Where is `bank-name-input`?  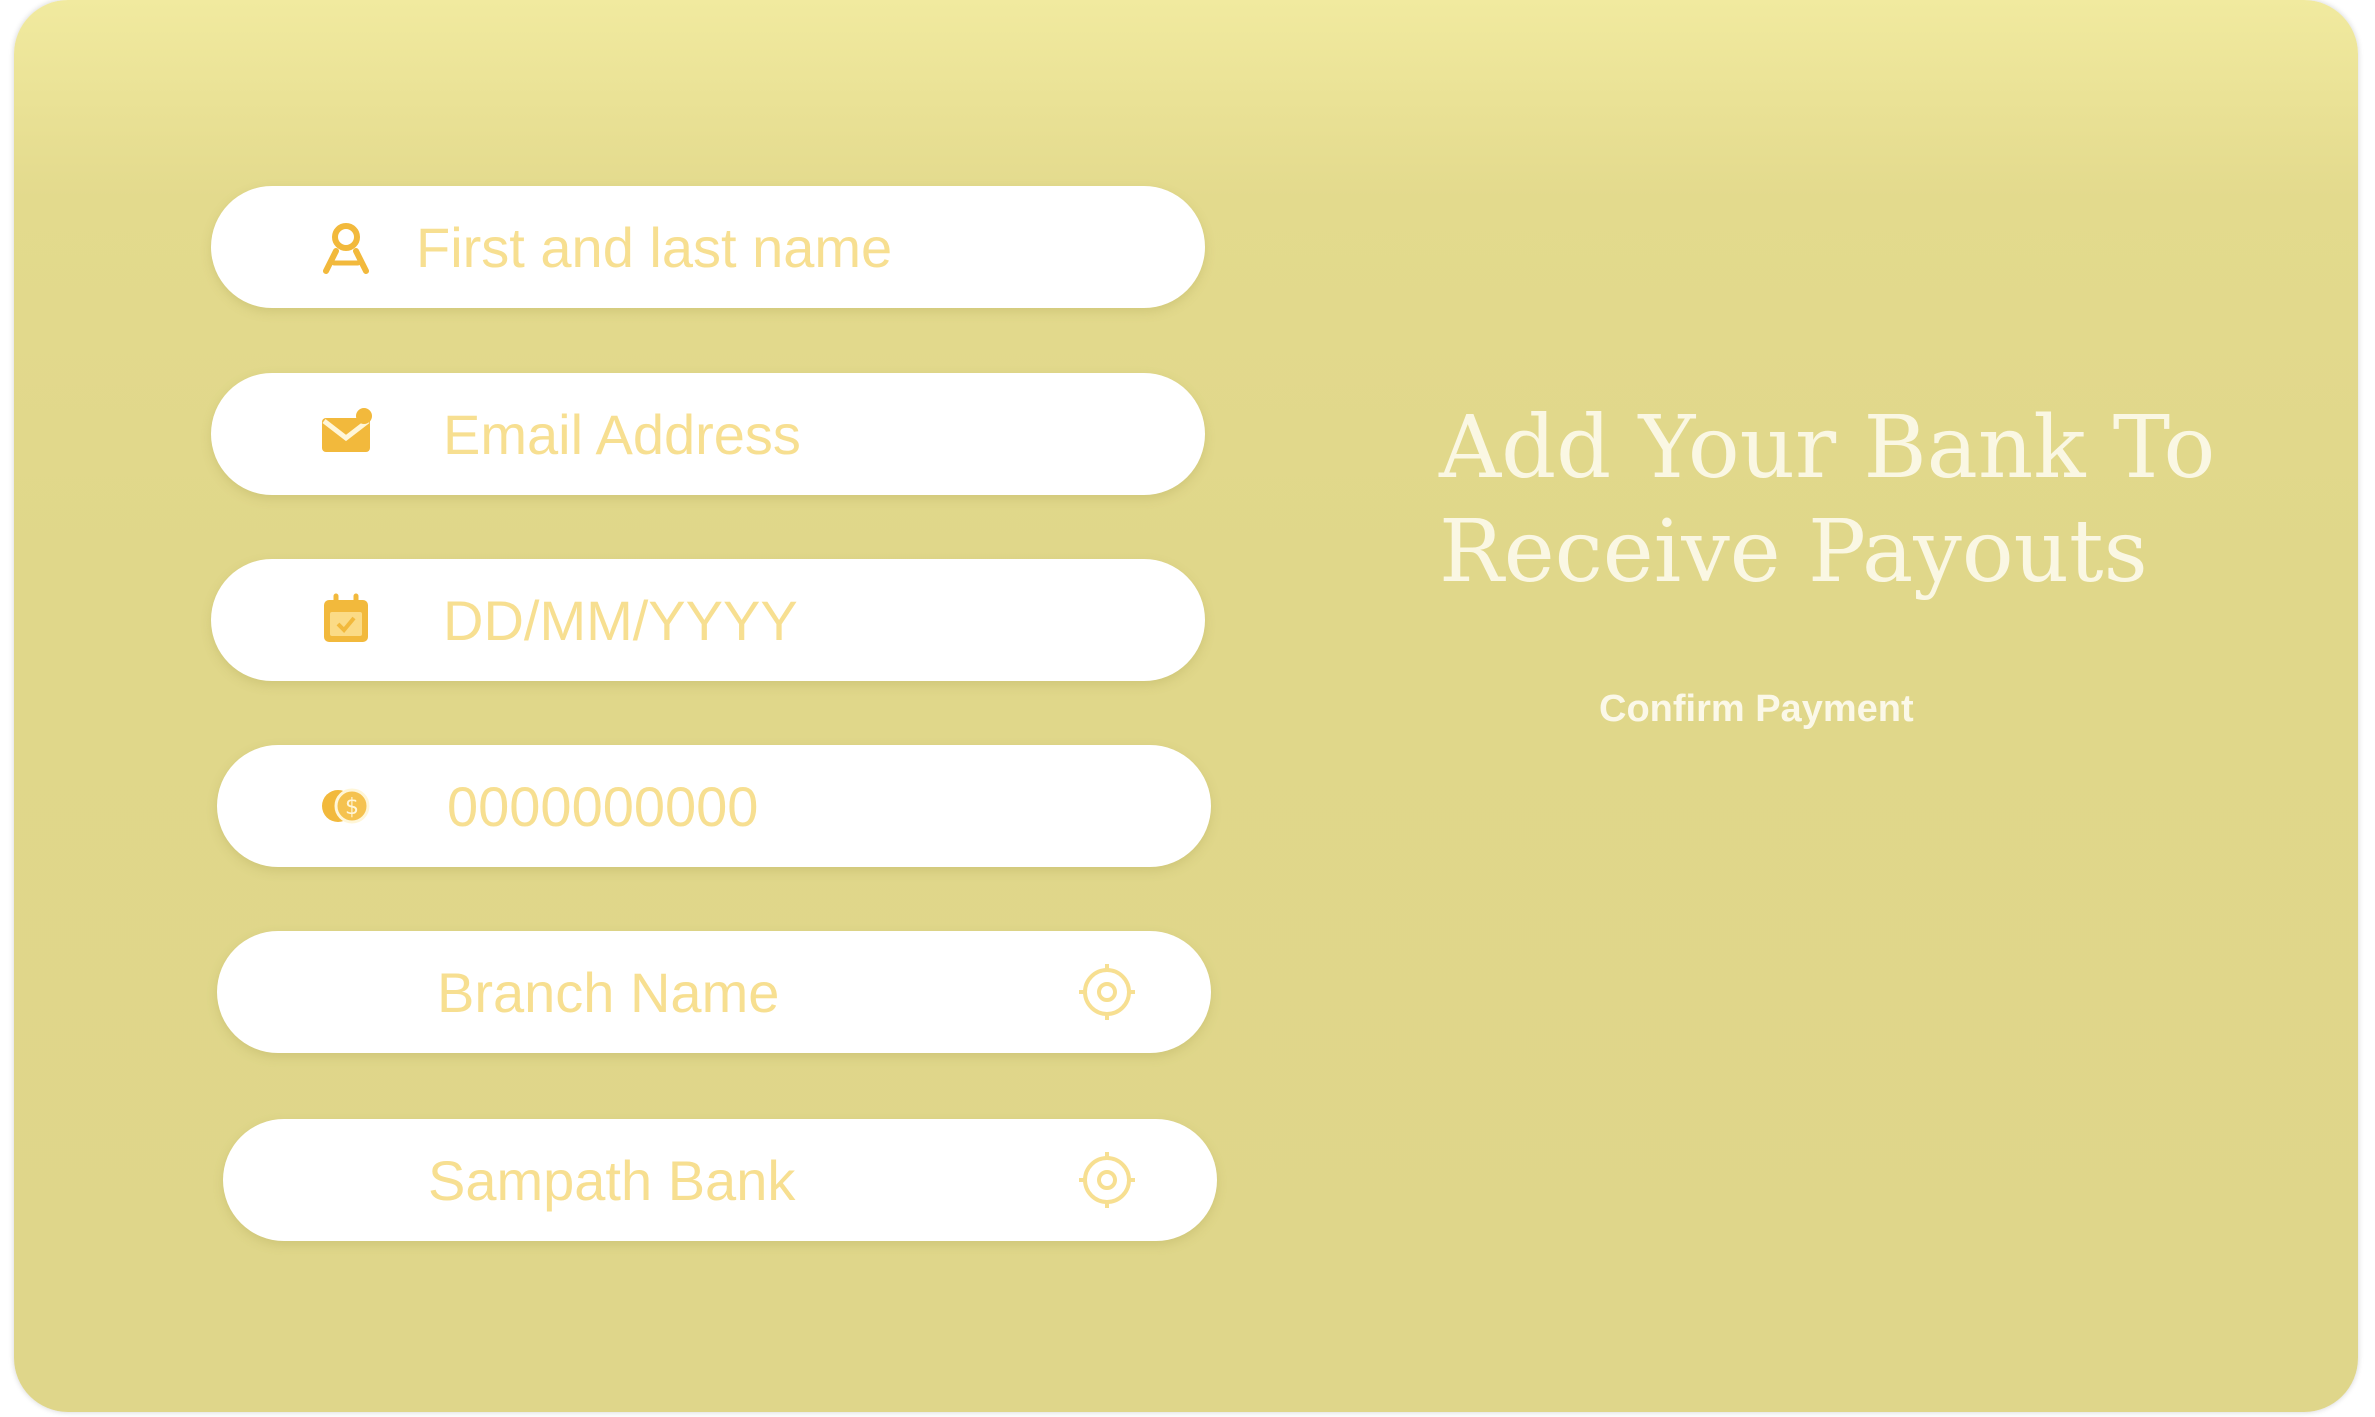 bank-name-input is located at coordinates (708, 1180).